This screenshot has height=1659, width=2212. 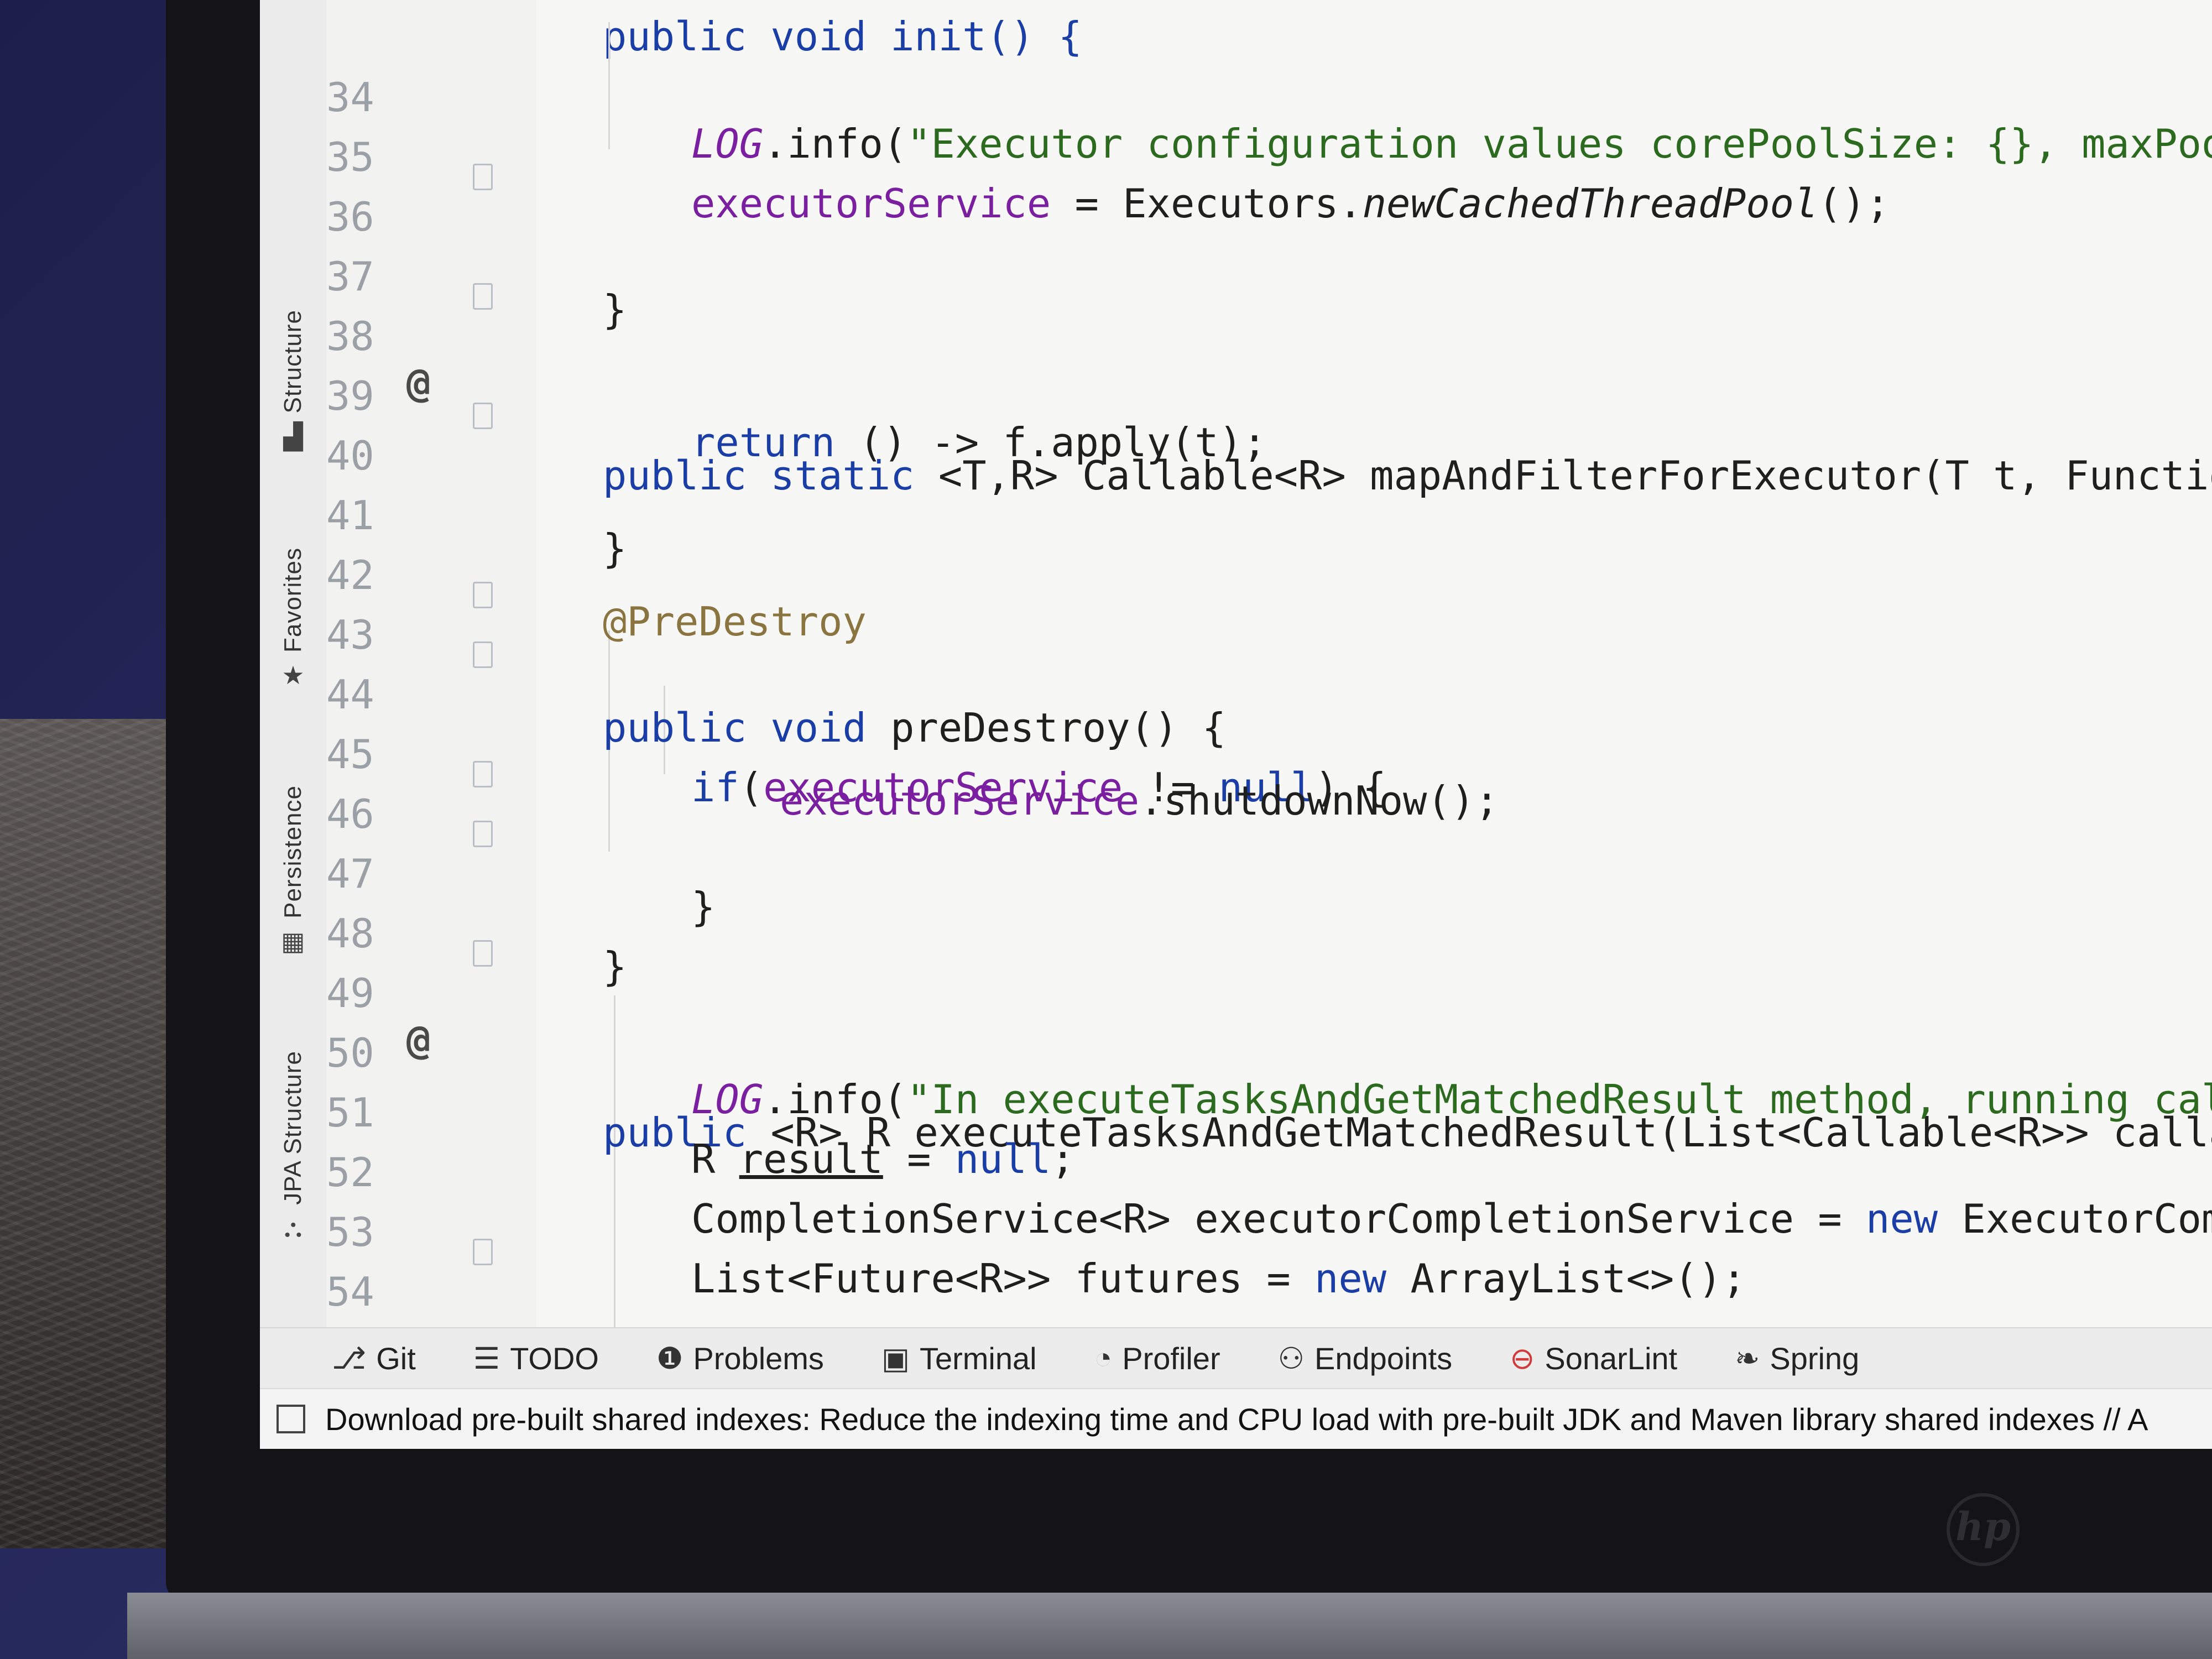 I want to click on code-line: 39 return () -> f.apply(t);, so click(x=1236, y=396).